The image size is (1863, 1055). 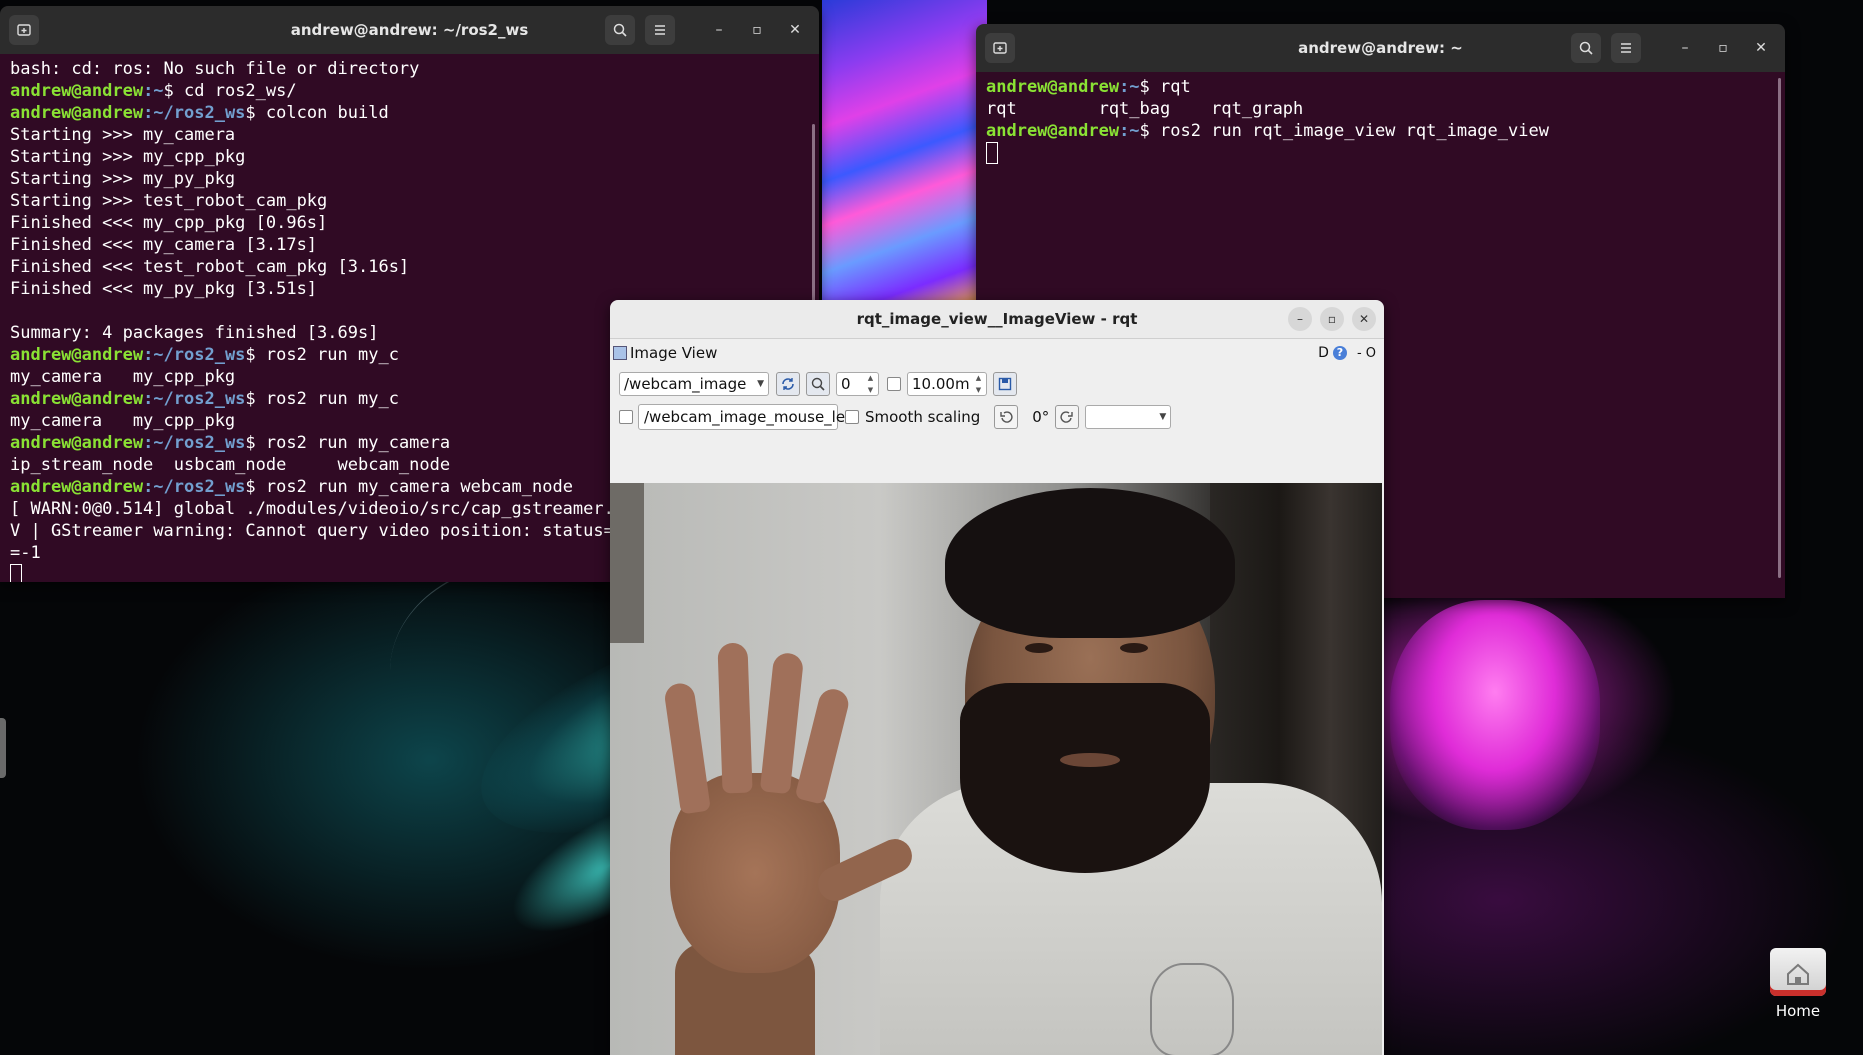 What do you see at coordinates (128, 157) in the screenshot?
I see `line-text: Starting >>> my_cpp_pkg` at bounding box center [128, 157].